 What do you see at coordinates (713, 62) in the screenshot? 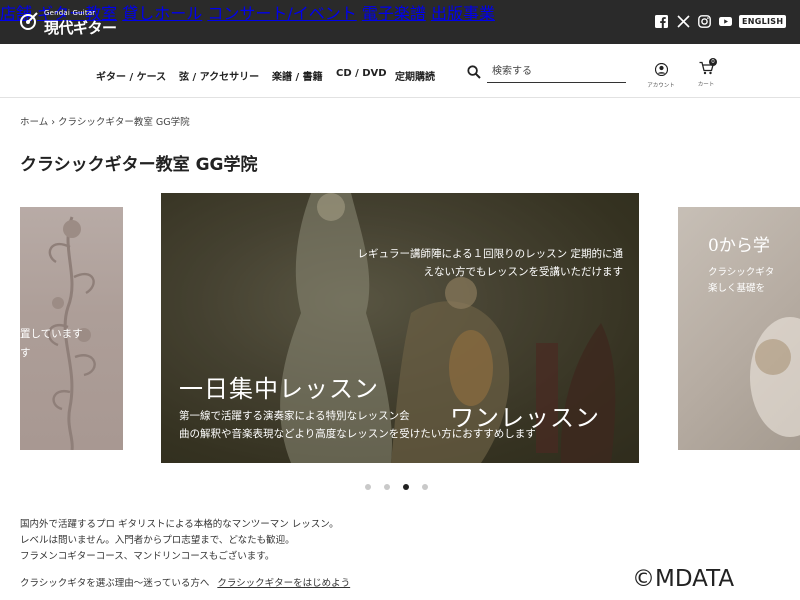
I see `cart-count-badge: 0` at bounding box center [713, 62].